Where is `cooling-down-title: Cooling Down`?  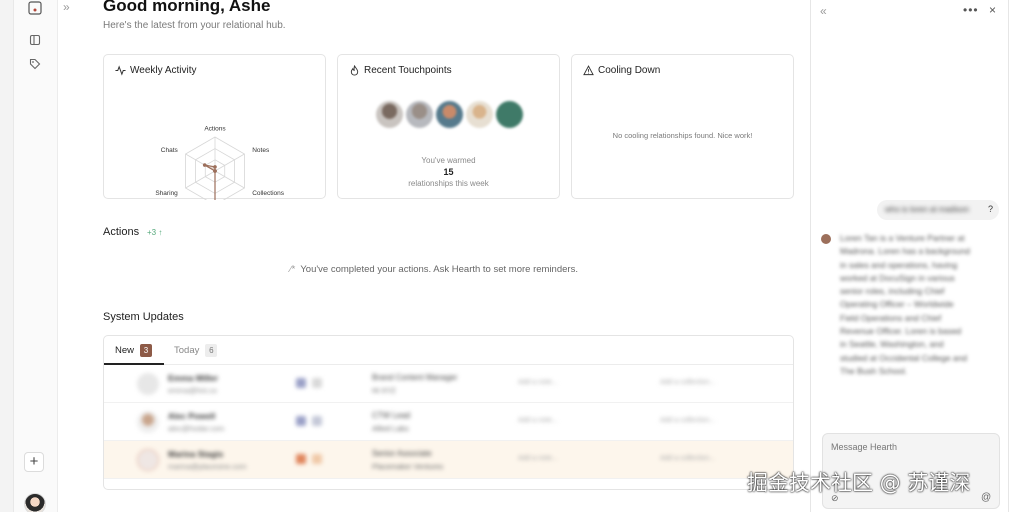 cooling-down-title: Cooling Down is located at coordinates (621, 70).